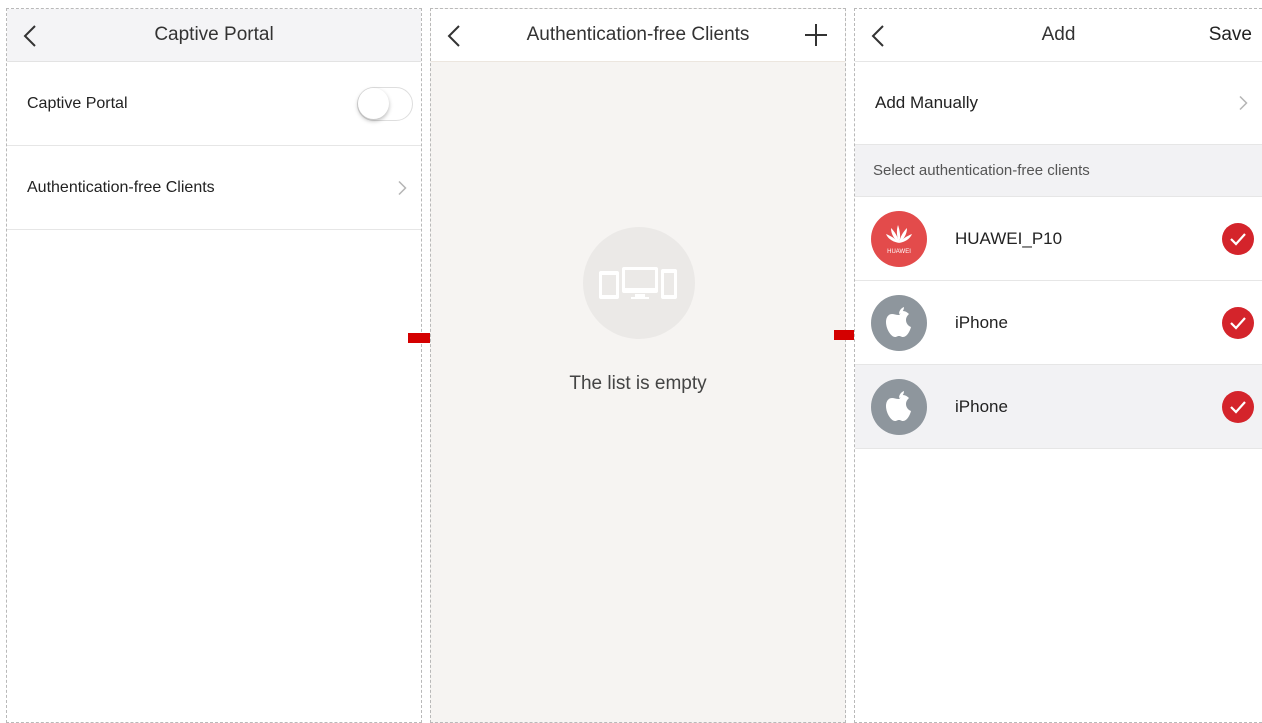  I want to click on captive-portal-row: Captive Portal, so click(214, 104).